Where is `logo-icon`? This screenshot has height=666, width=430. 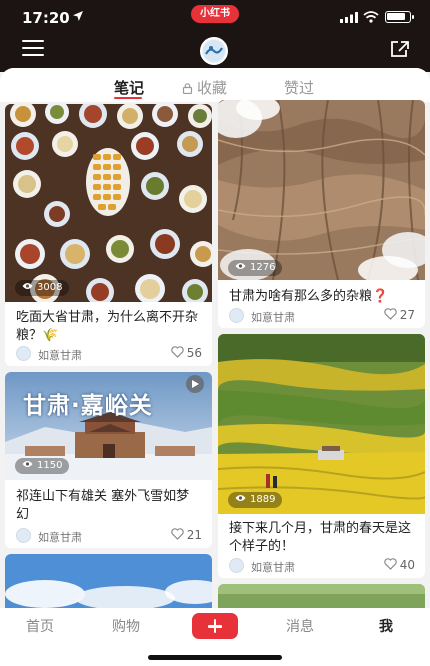
logo-icon is located at coordinates (214, 51).